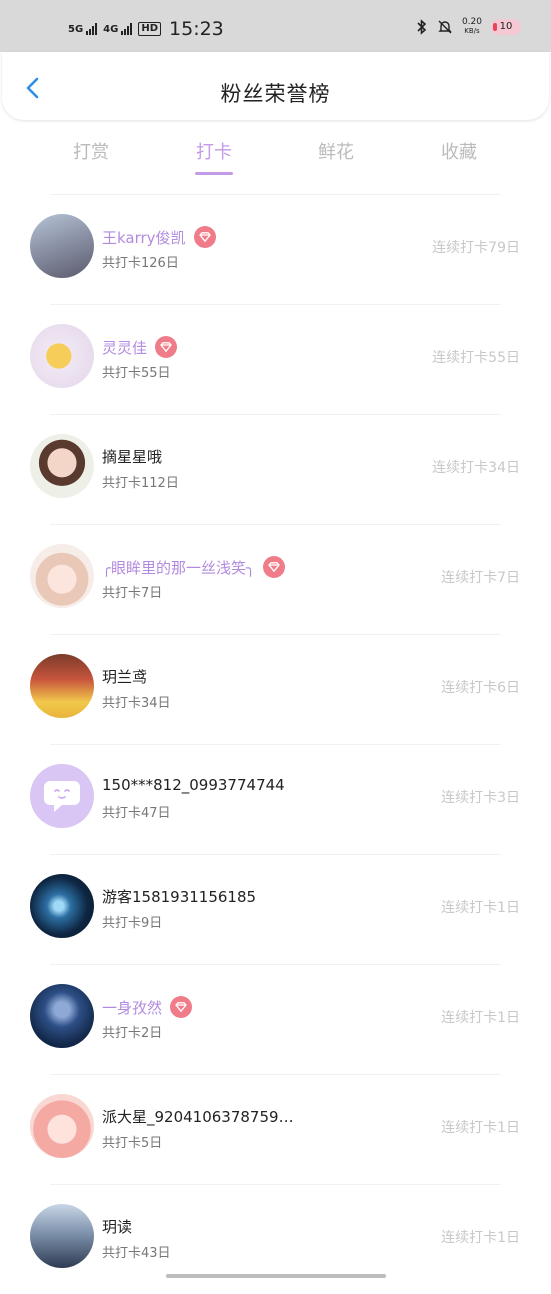 The width and height of the screenshot is (551, 1294). Describe the element at coordinates (275, 1019) in the screenshot. I see `list-item: 一身孜然 共打卡2日 连续打卡1日` at that location.